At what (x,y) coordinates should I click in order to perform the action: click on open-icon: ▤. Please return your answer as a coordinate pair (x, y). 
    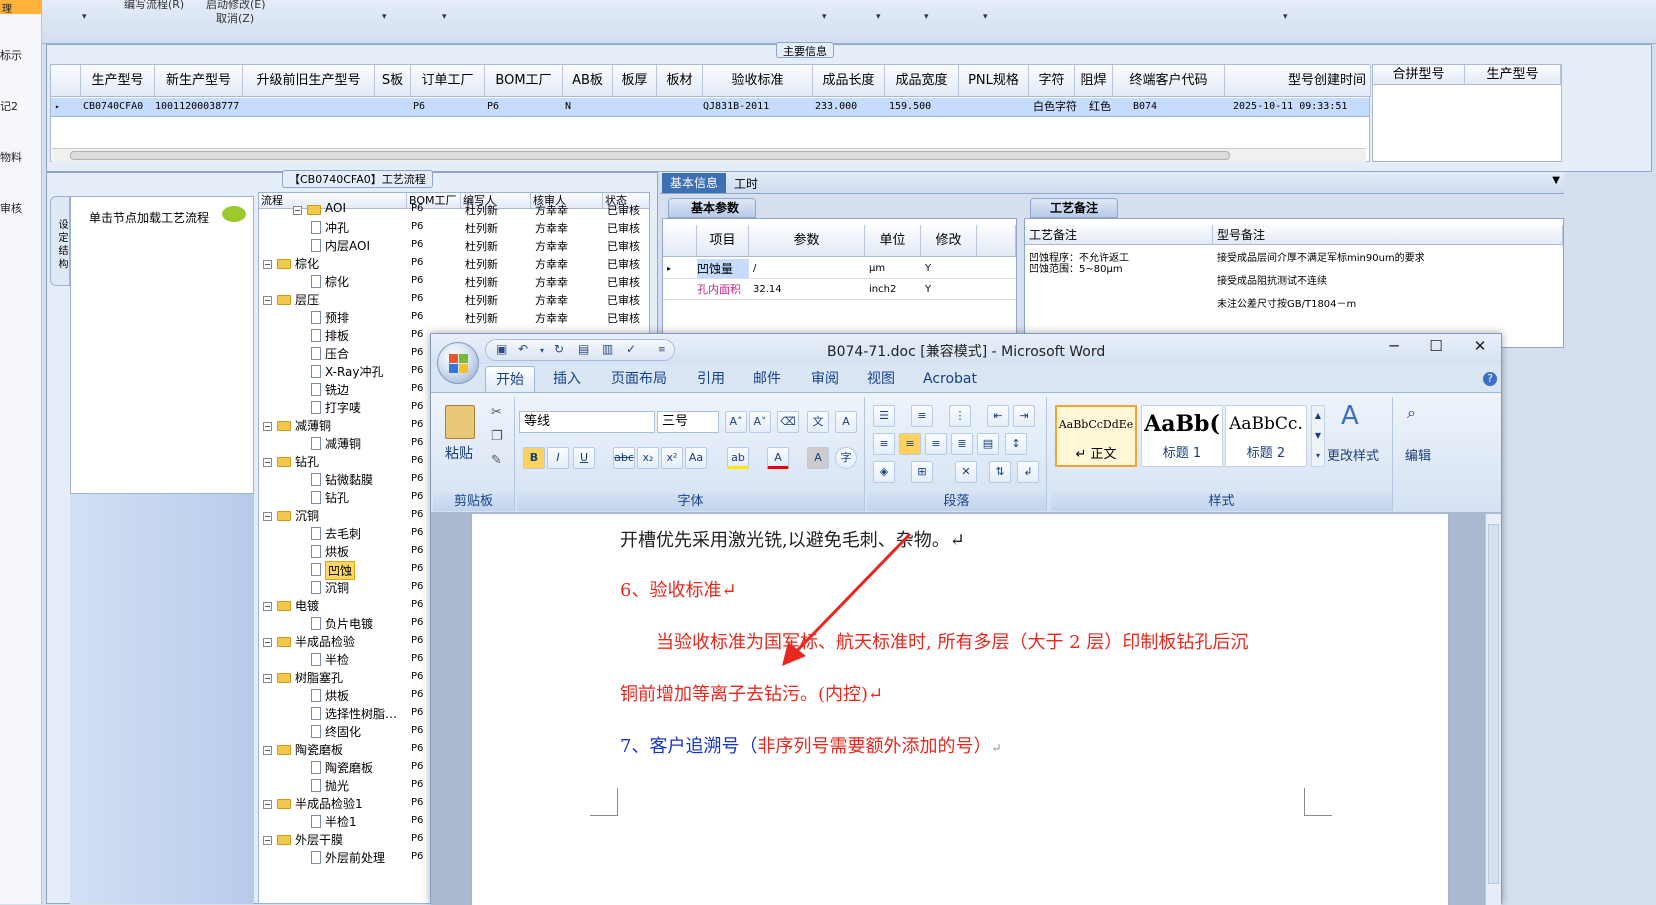
    Looking at the image, I should click on (583, 349).